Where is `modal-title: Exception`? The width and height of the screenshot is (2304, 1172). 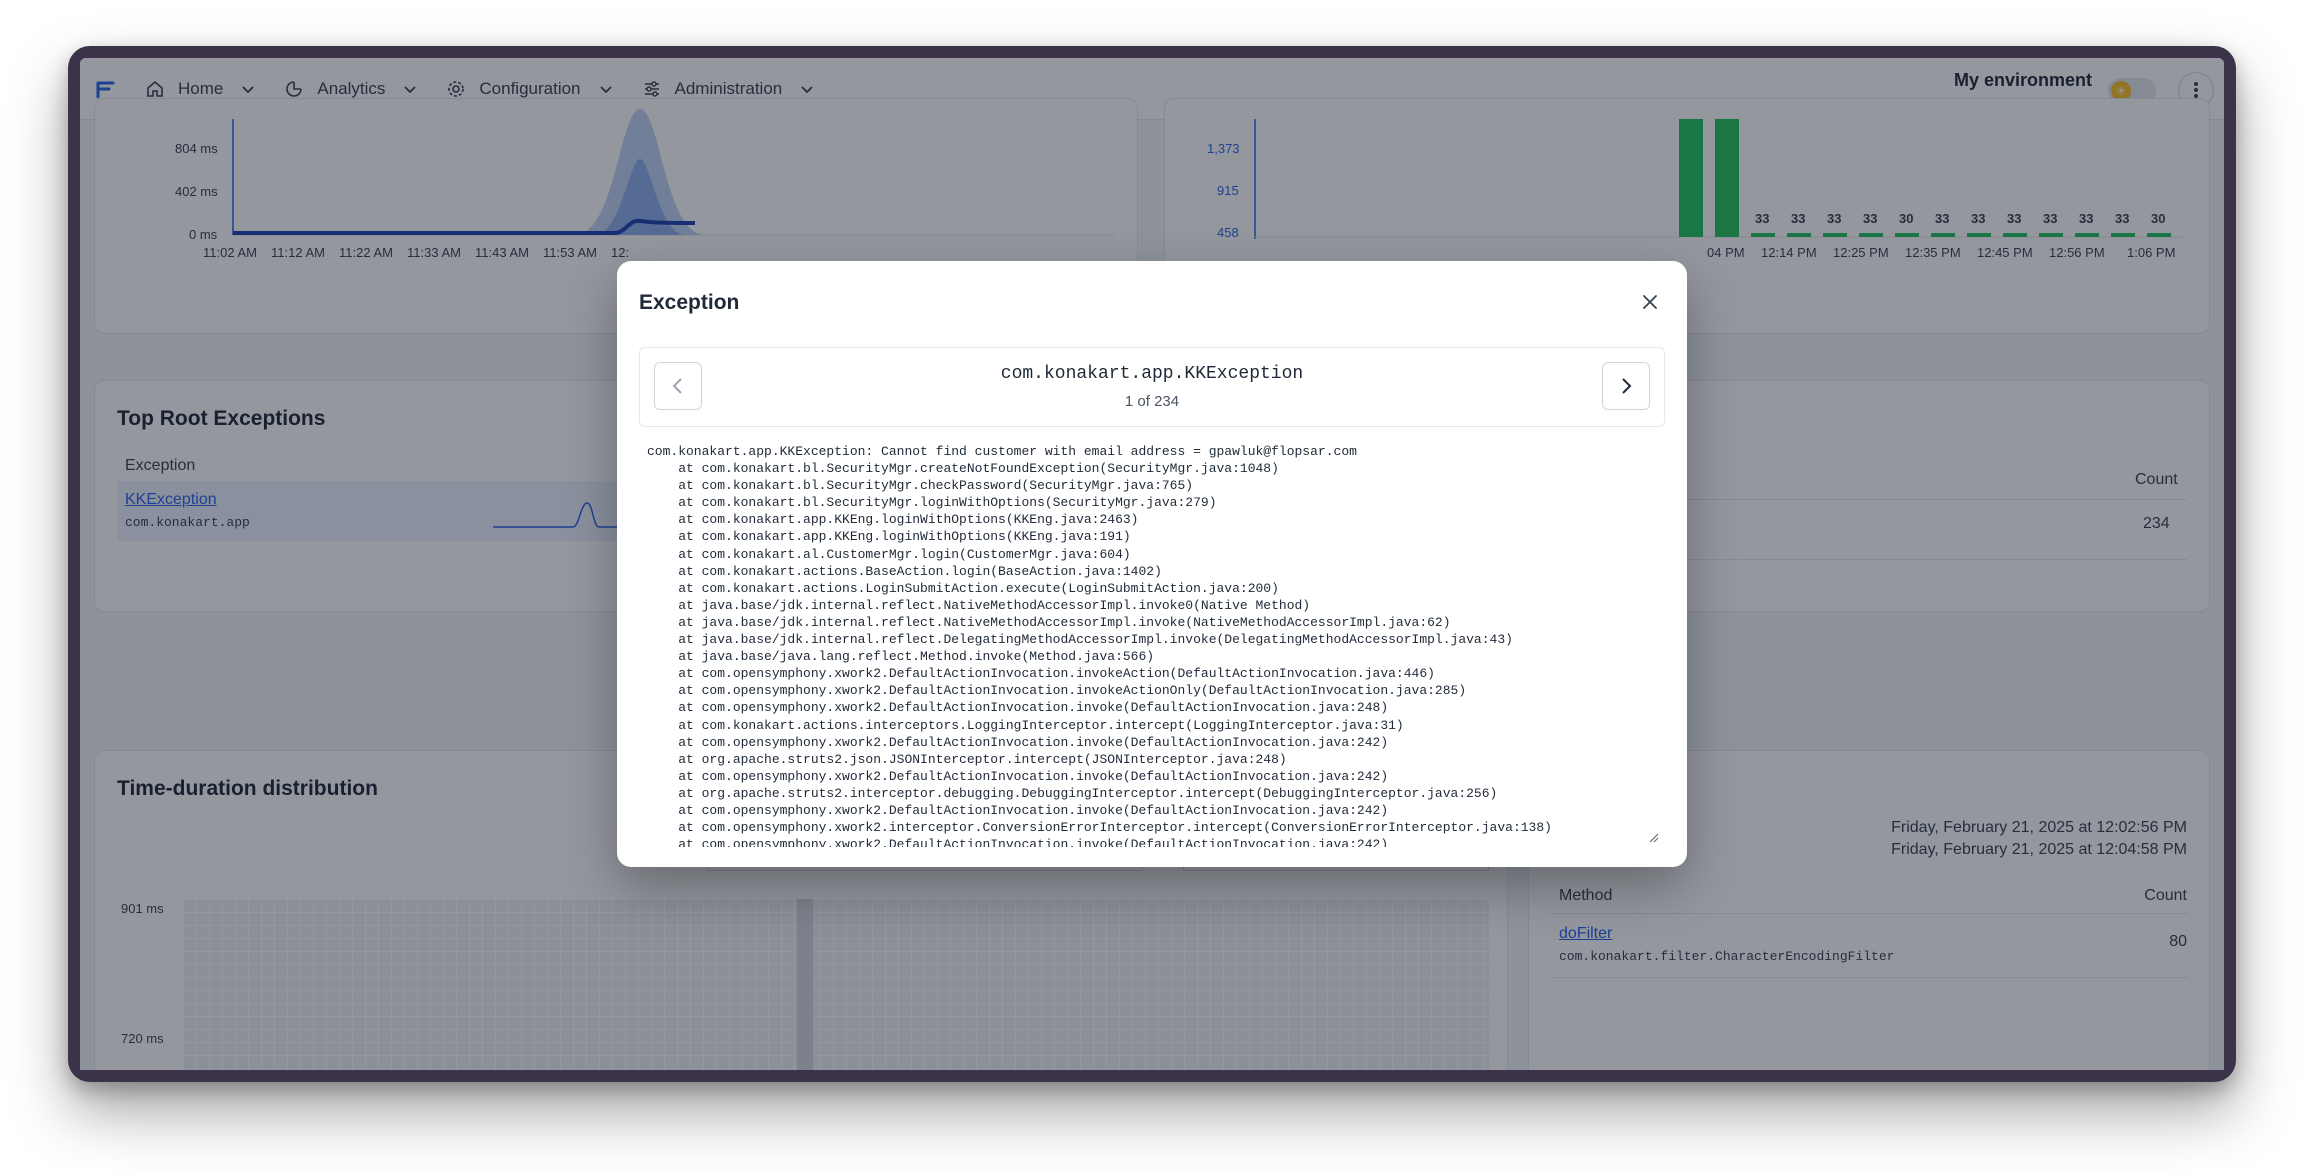
modal-title: Exception is located at coordinates (689, 302).